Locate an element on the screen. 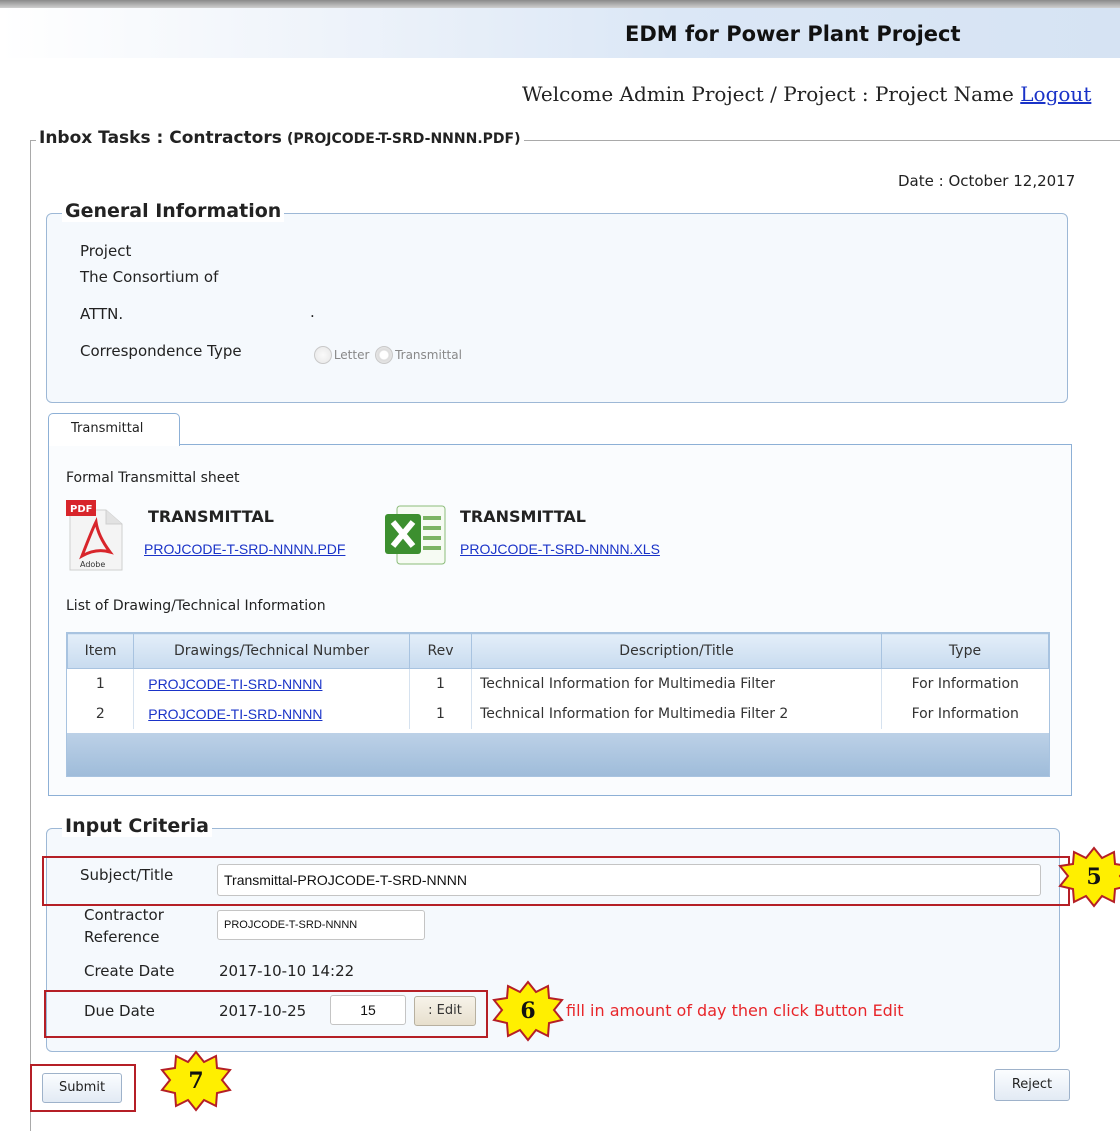 This screenshot has width=1120, height=1131. subject-title-input is located at coordinates (629, 880).